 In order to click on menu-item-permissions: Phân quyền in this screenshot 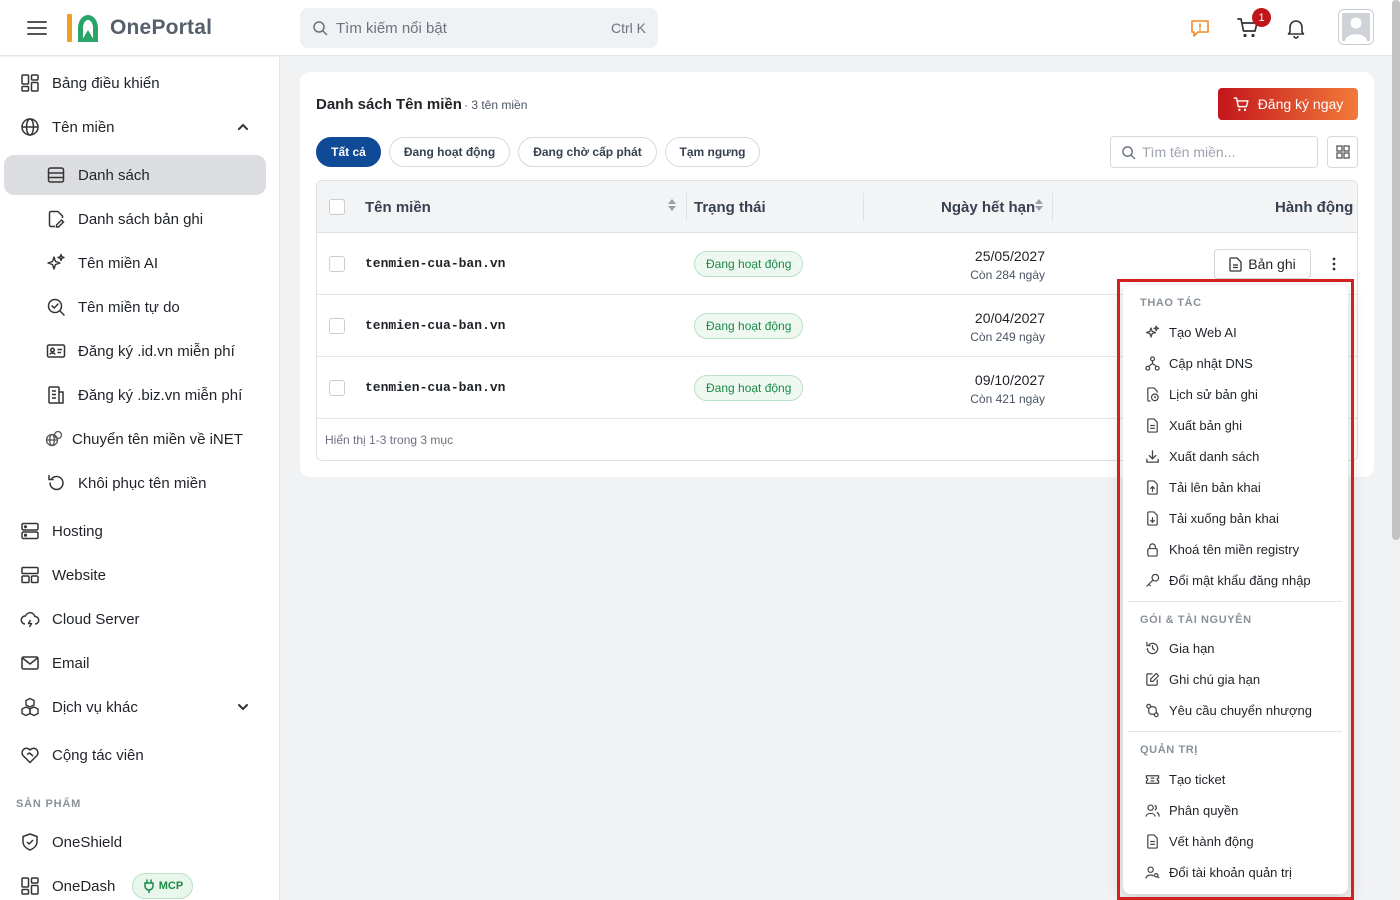, I will do `click(1236, 810)`.